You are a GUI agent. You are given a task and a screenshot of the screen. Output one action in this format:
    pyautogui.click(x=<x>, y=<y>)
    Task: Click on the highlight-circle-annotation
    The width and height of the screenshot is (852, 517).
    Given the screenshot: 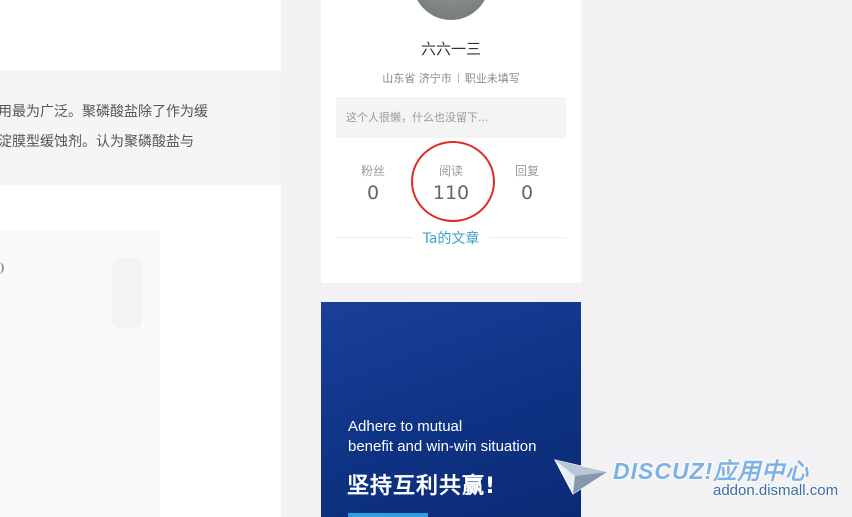 What is the action you would take?
    pyautogui.click(x=453, y=181)
    